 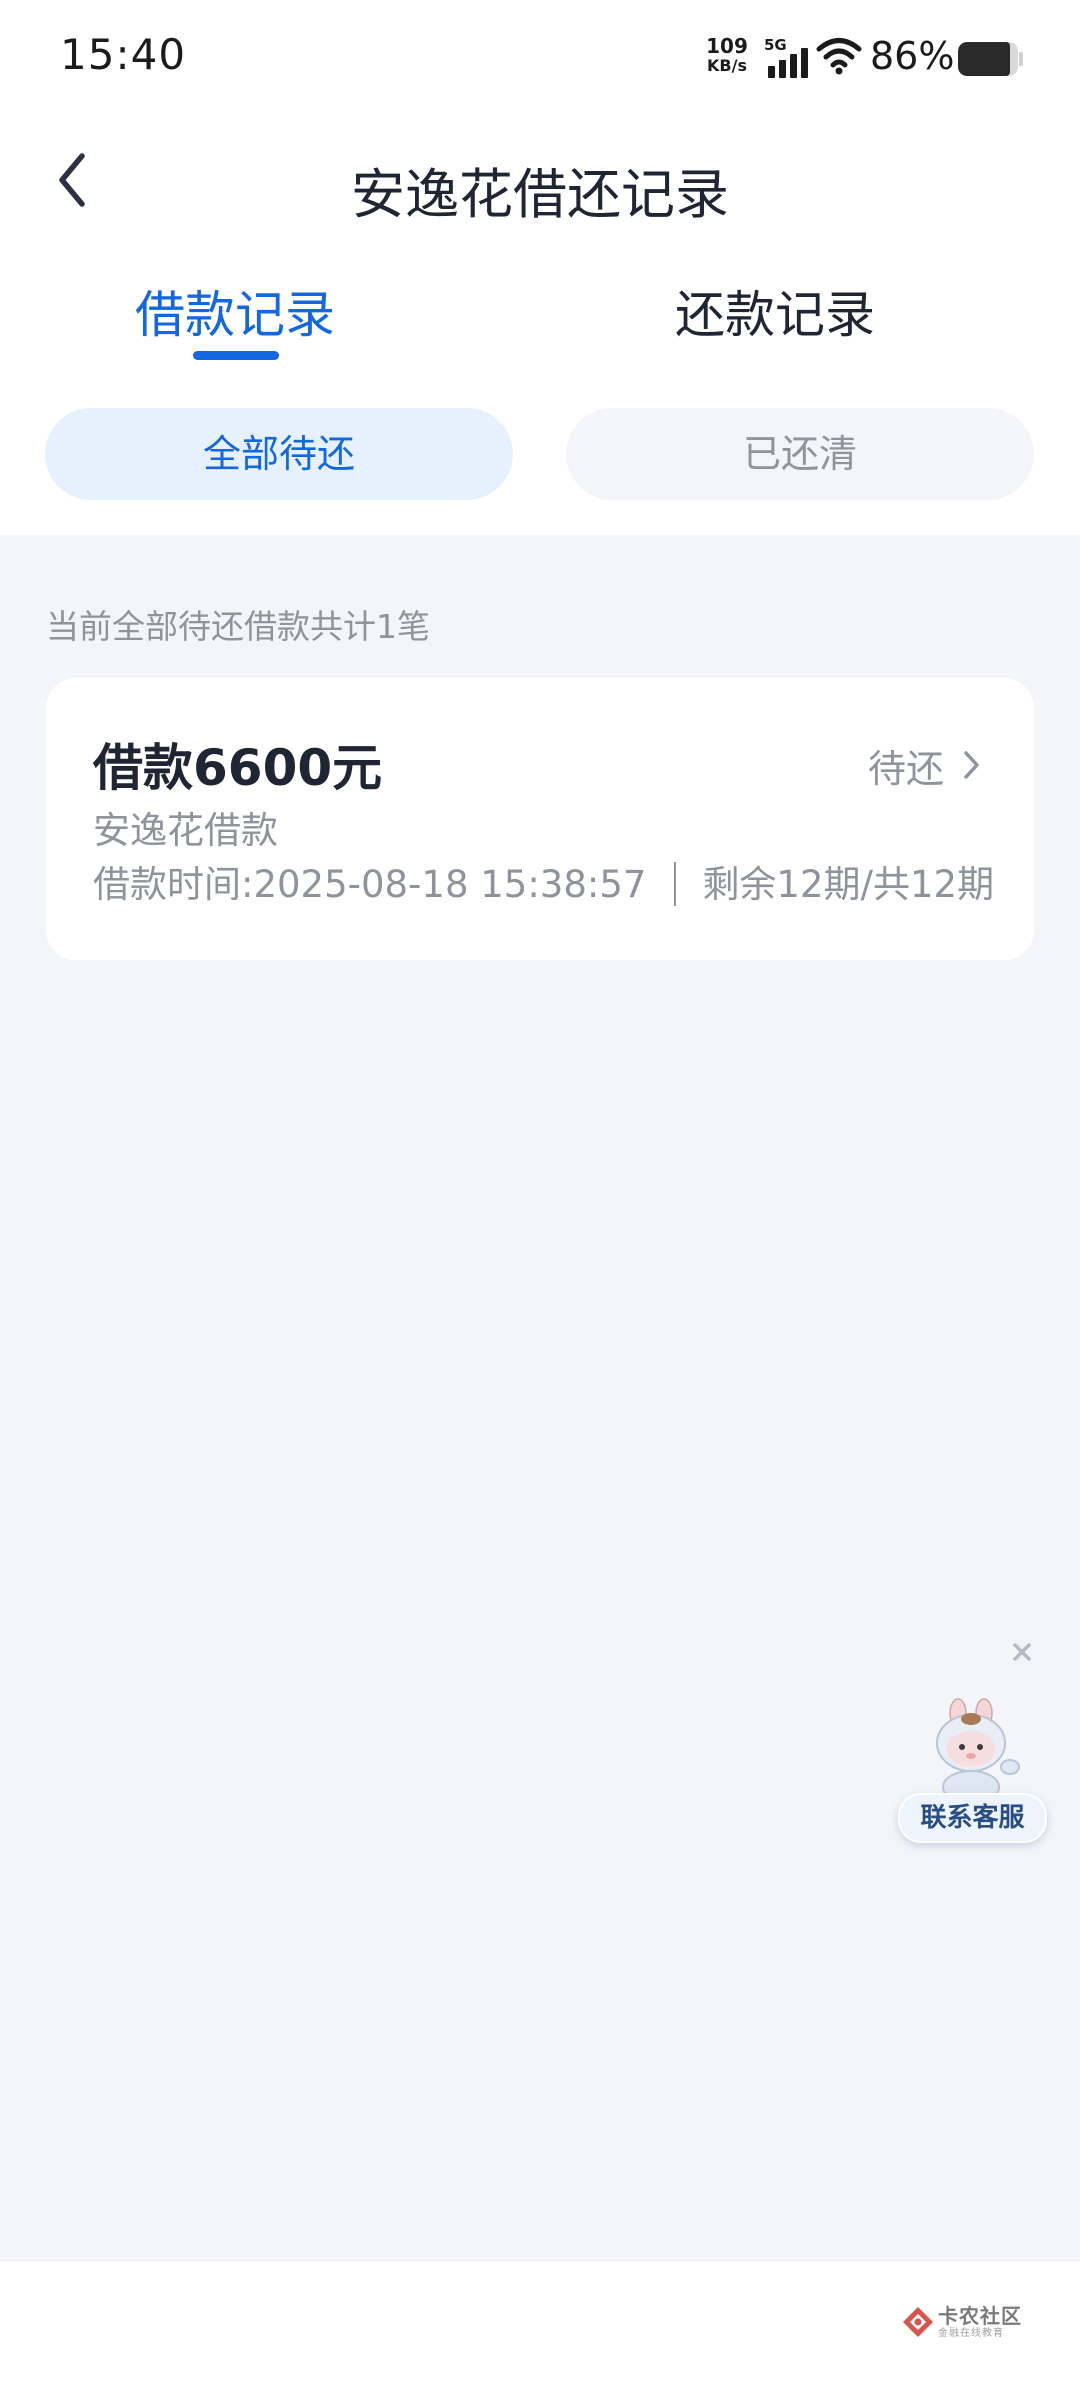 What do you see at coordinates (905, 769) in the screenshot?
I see `loan-status: 待还` at bounding box center [905, 769].